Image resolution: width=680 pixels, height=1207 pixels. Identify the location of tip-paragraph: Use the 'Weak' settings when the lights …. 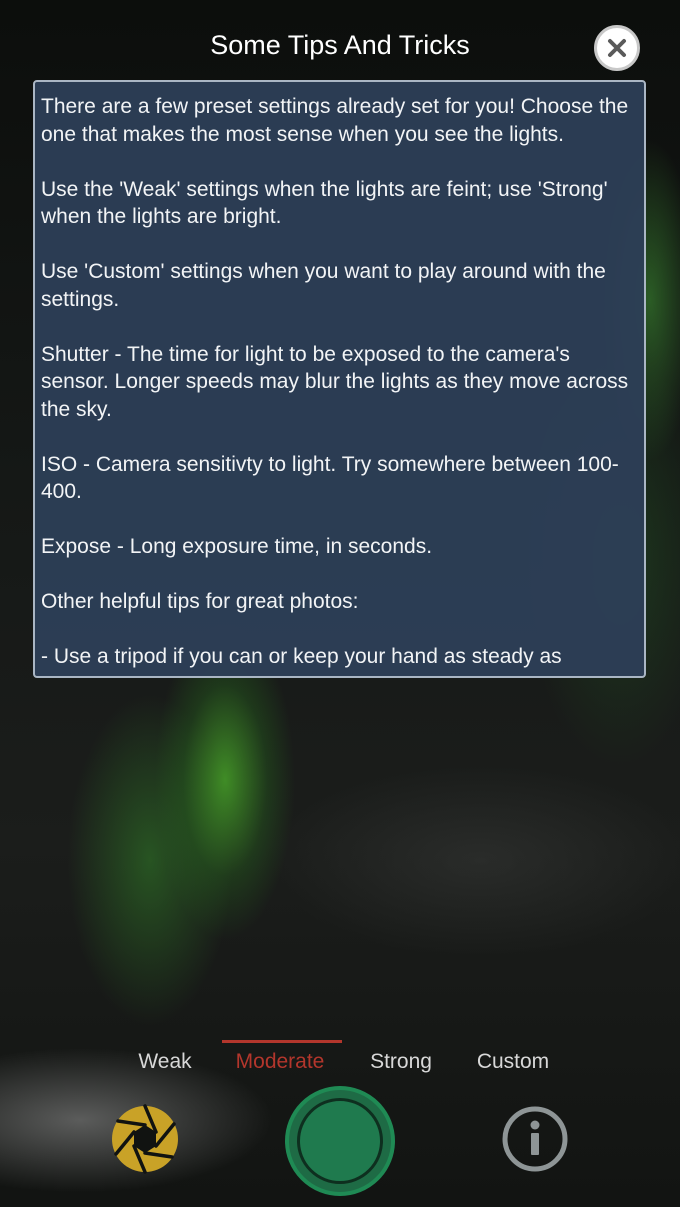
(324, 203).